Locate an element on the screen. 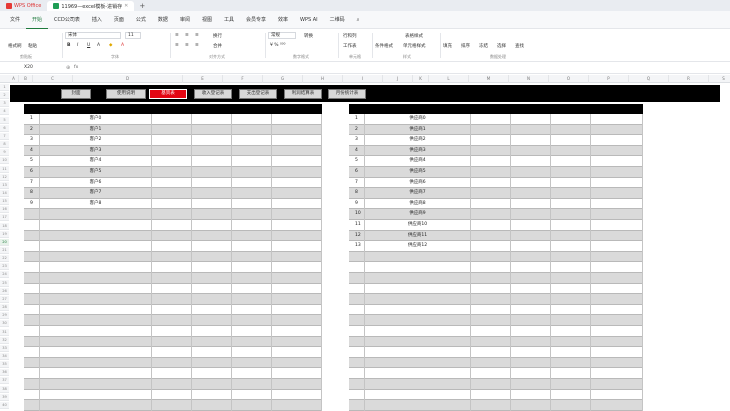 The height and width of the screenshot is (411, 730). row-header: 40 is located at coordinates (4, 405).